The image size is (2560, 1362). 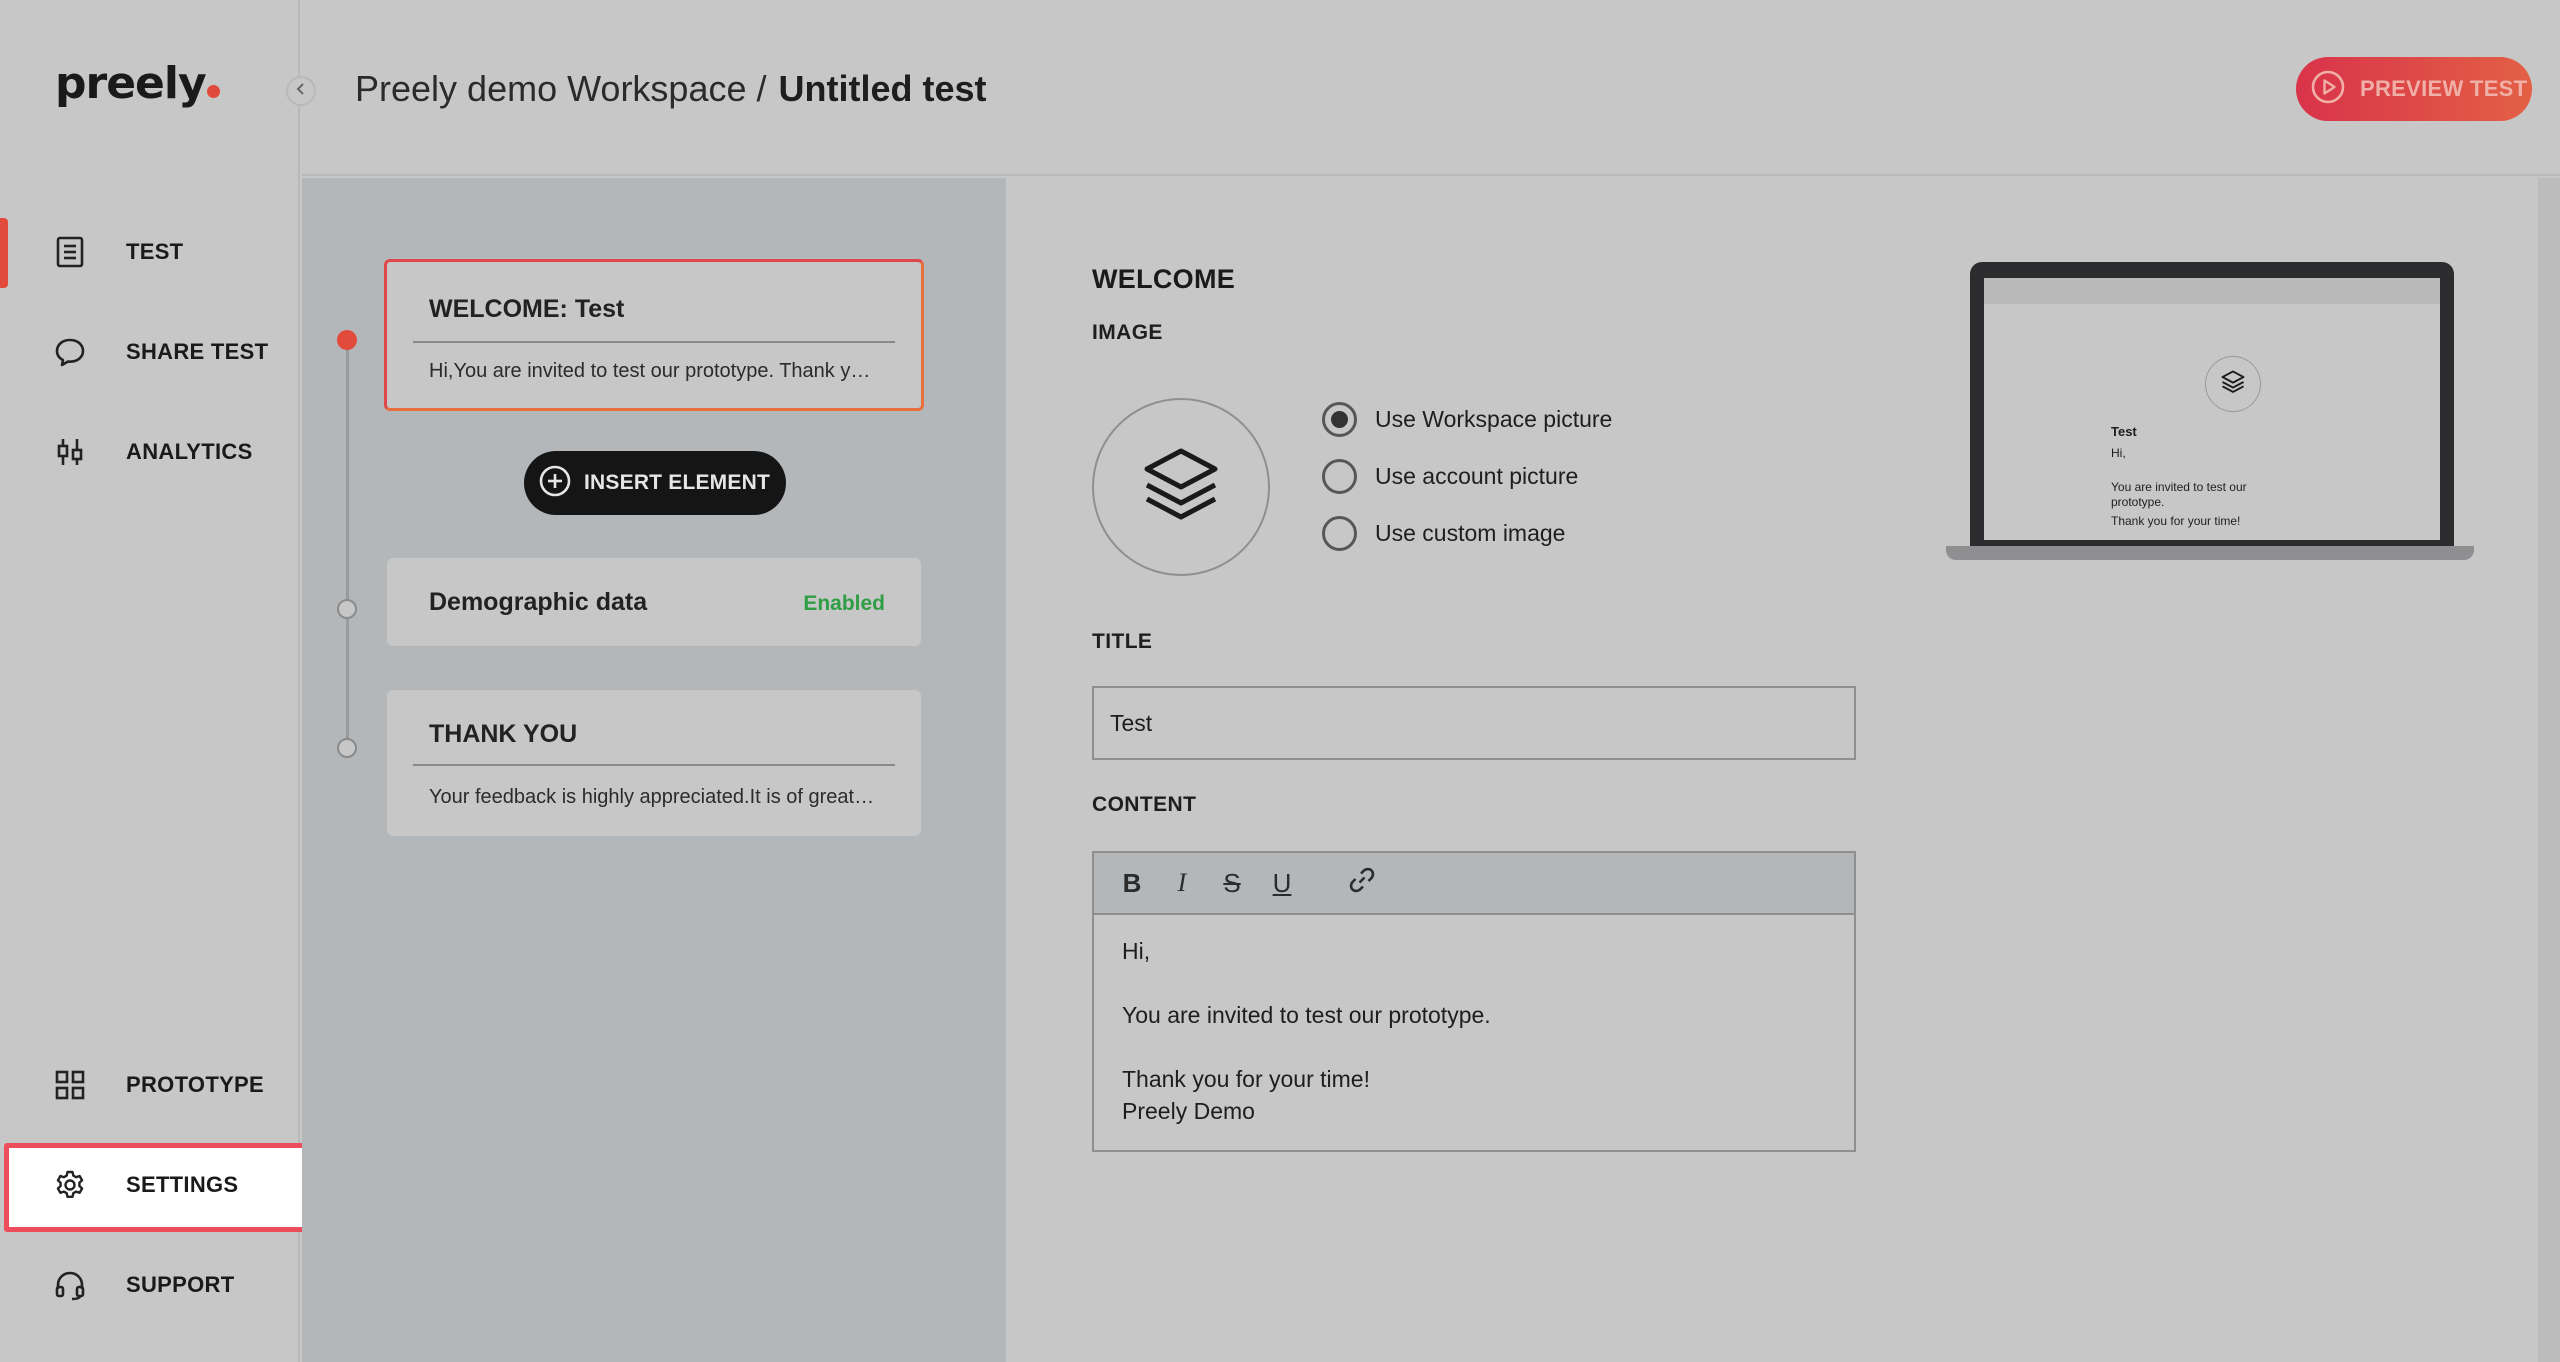 I want to click on sidebar-item-test: TEST, so click(x=150, y=252).